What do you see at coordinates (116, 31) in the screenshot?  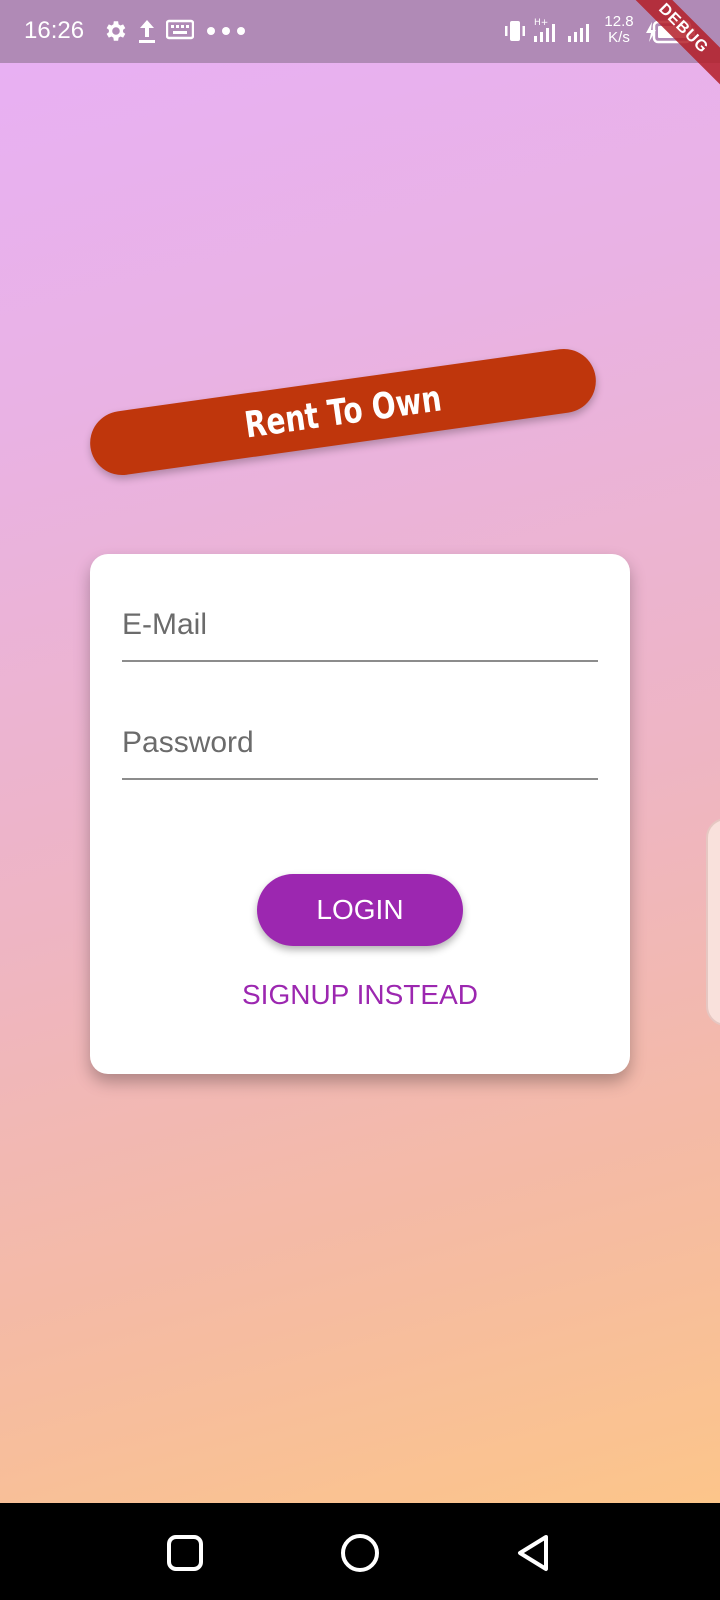 I see `settings-icon` at bounding box center [116, 31].